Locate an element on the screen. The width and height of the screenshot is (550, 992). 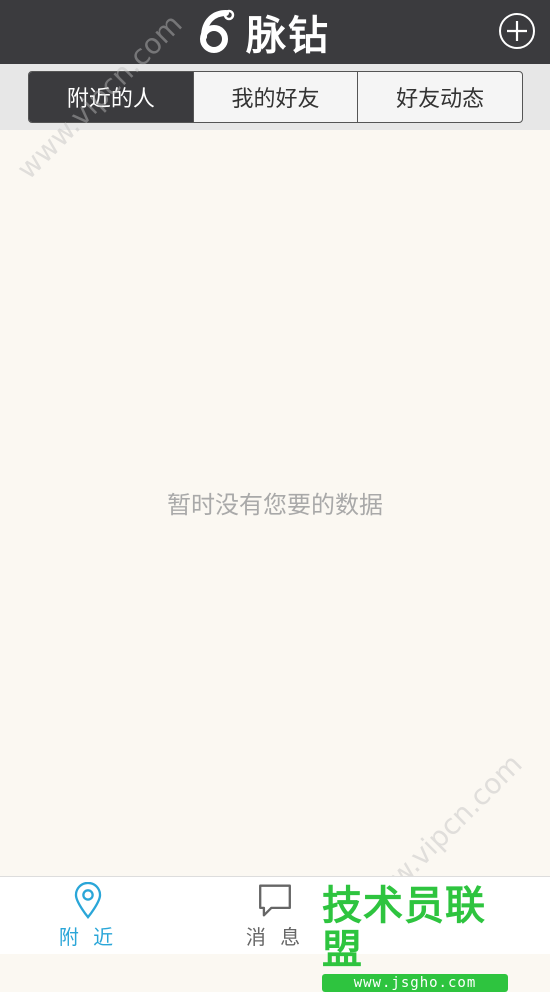
tab-nearby-people: 附近的人 is located at coordinates (111, 97).